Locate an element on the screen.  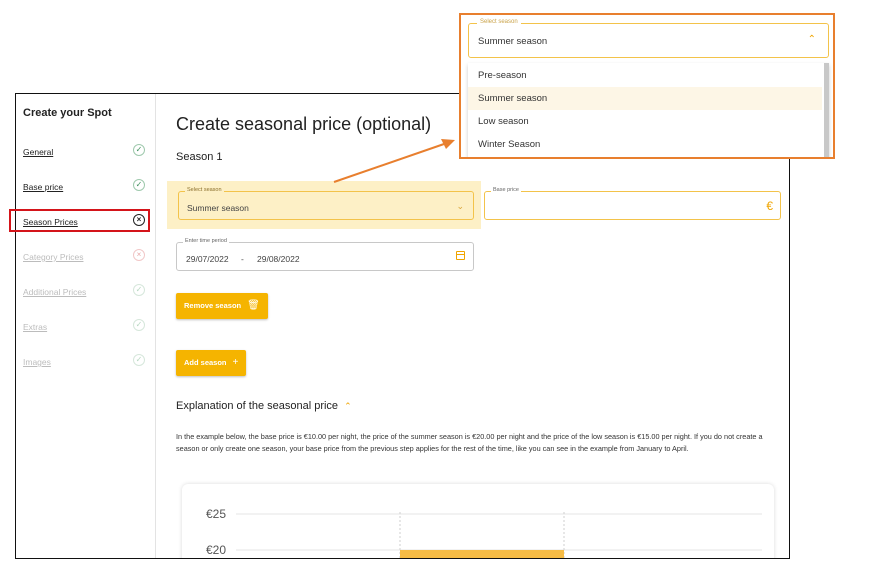
remove-season-label: Remove season is located at coordinates (213, 305).